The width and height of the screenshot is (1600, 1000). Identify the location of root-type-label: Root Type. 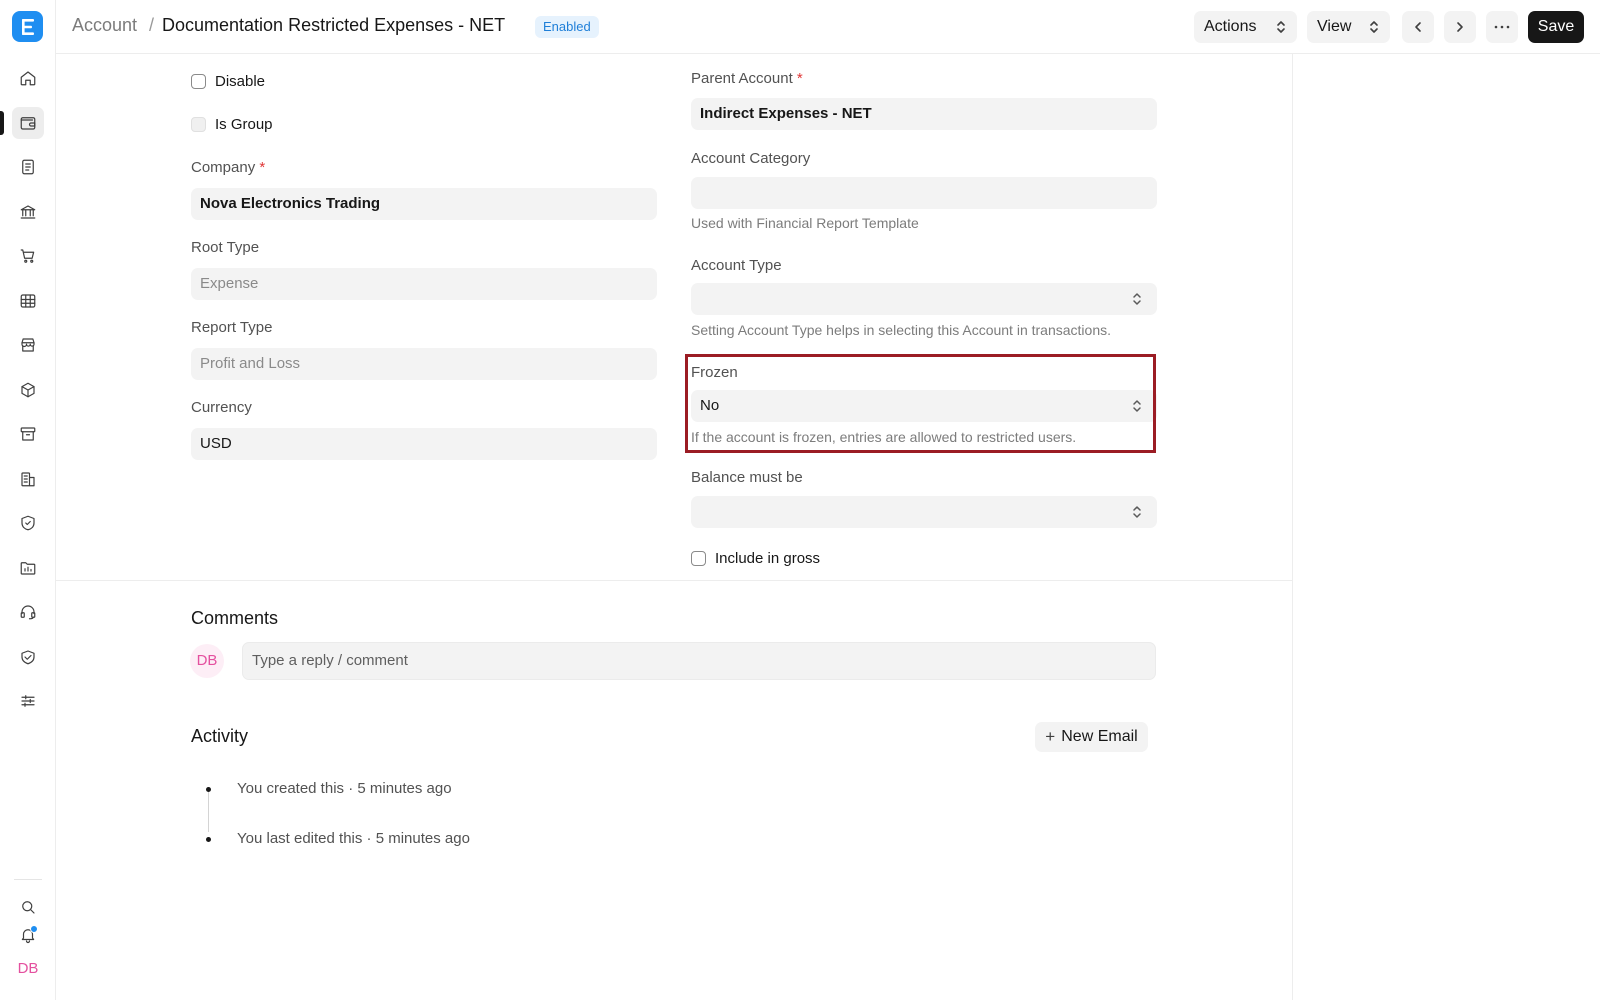
(225, 247).